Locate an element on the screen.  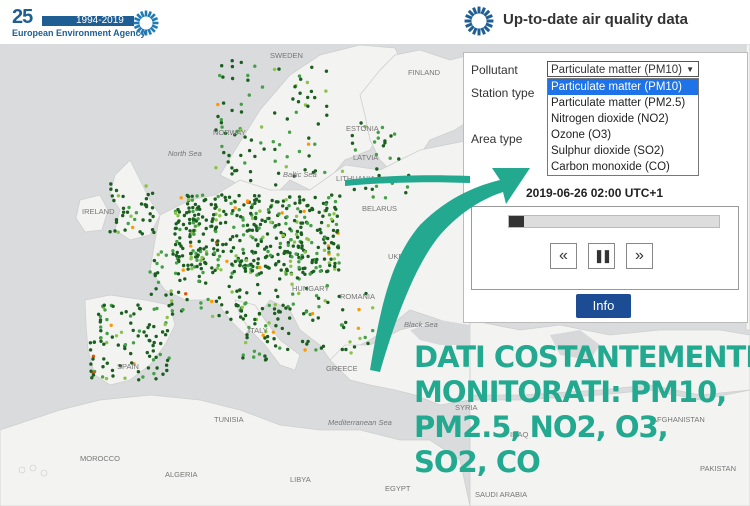
pollutant-option: Particulate matter (PM2.5) is located at coordinates (623, 103).